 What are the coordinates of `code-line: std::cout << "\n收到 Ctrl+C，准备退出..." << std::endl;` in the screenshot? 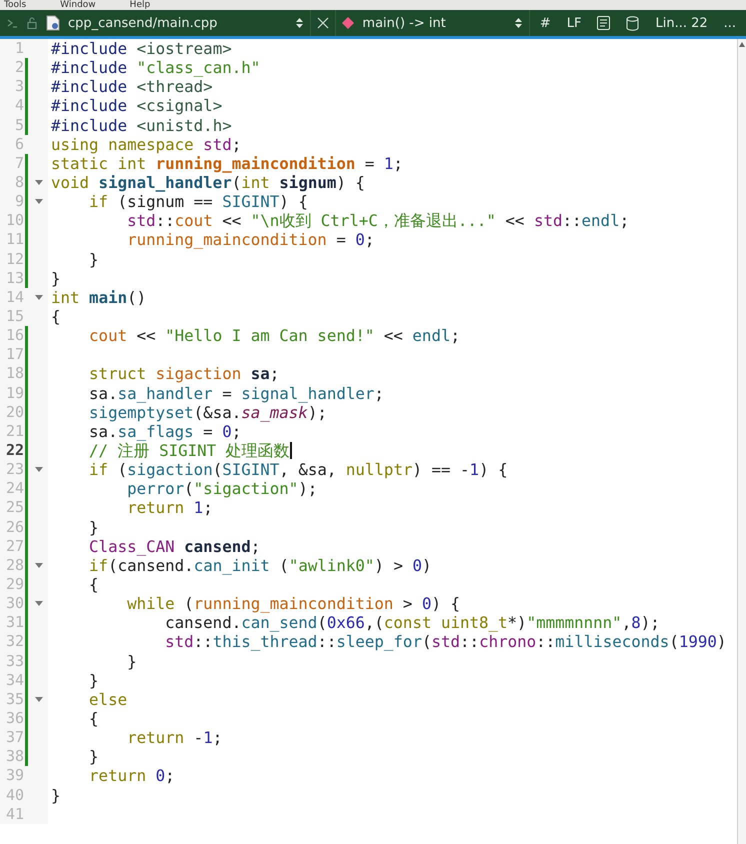 It's located at (378, 220).